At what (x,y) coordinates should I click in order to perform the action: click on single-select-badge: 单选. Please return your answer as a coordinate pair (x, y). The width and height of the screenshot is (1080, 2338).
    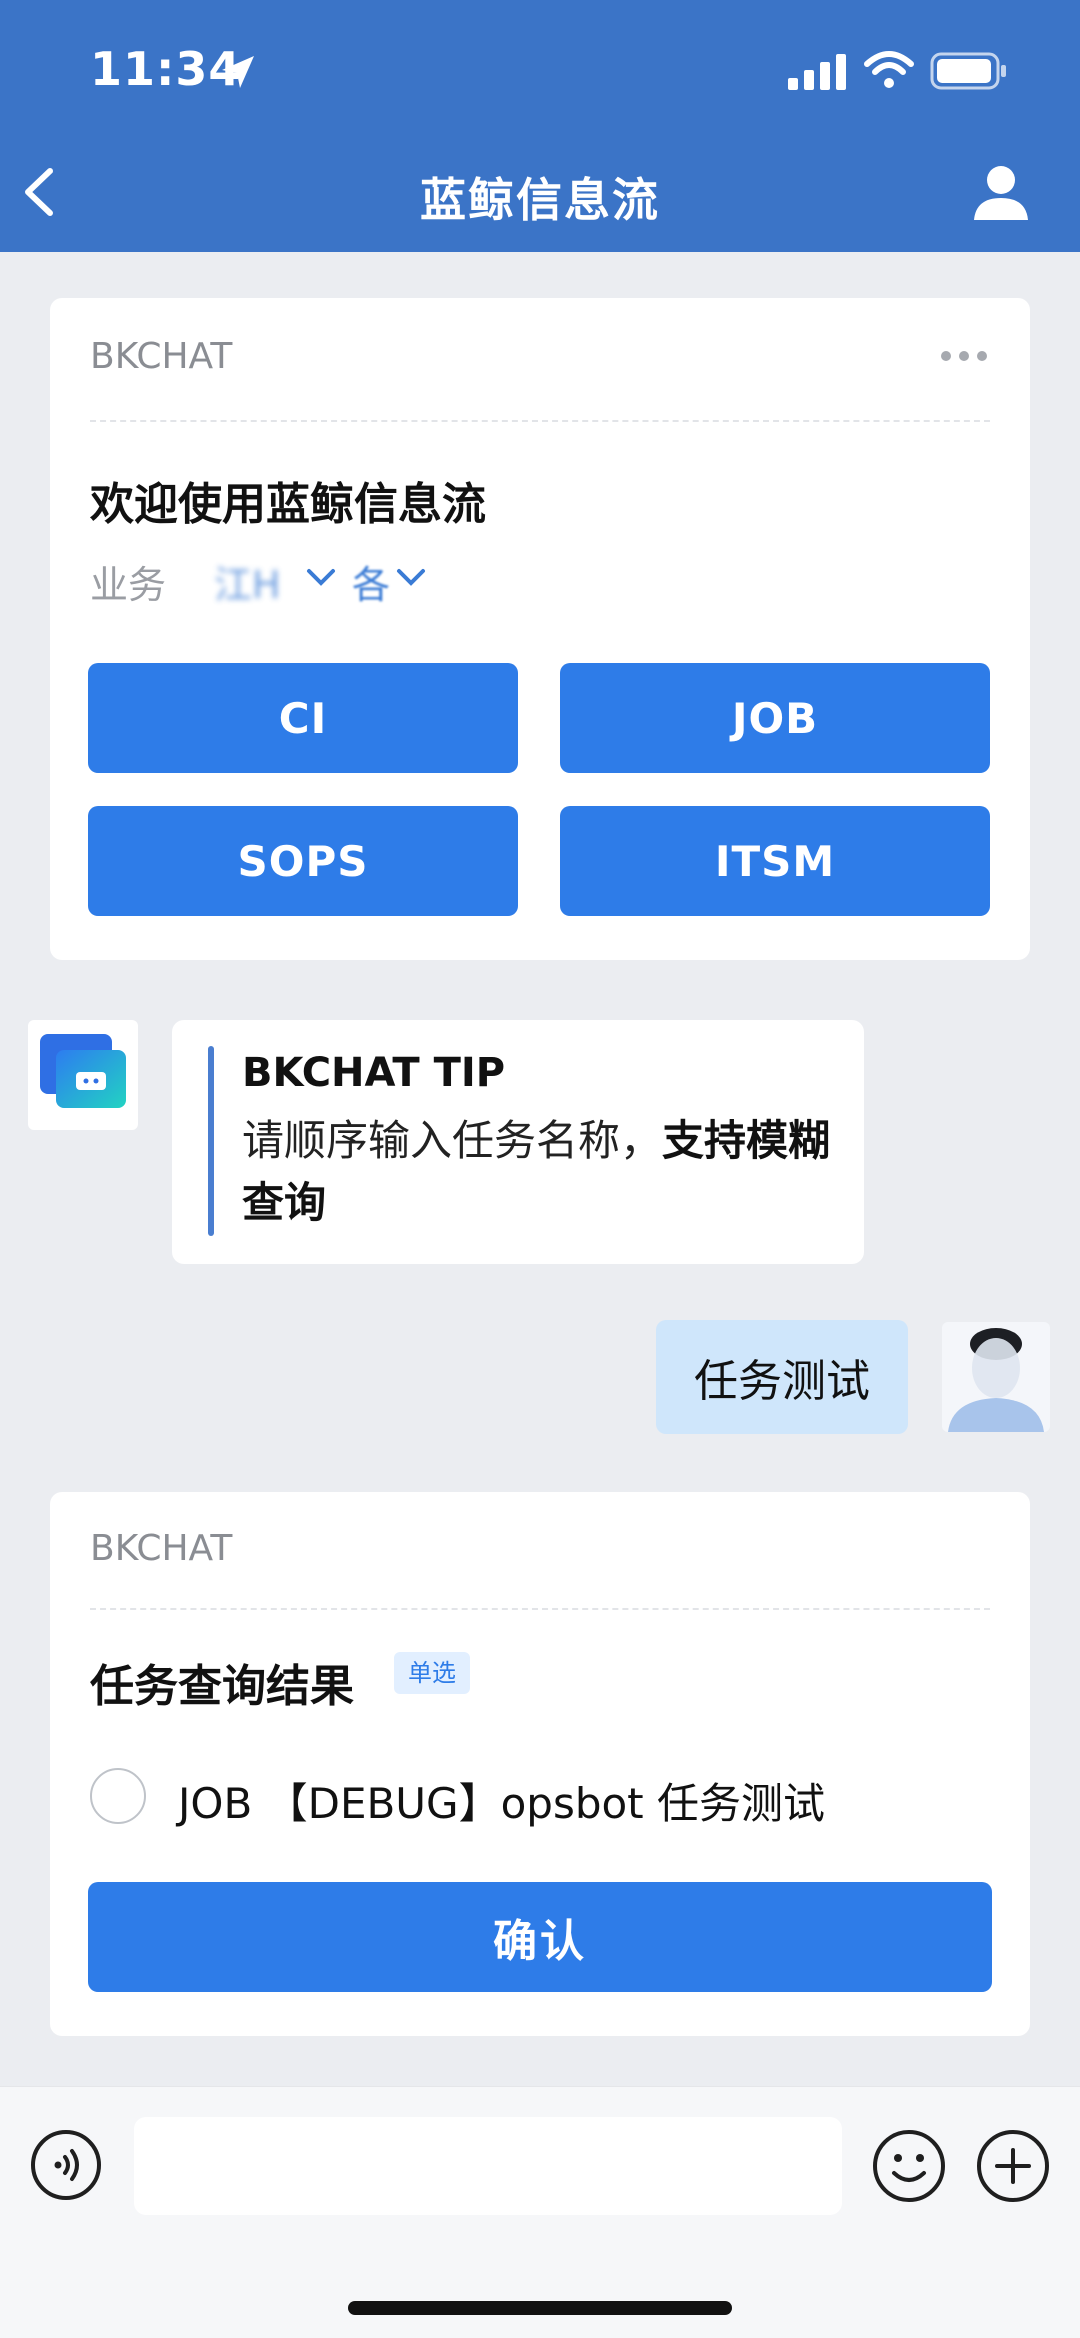
    Looking at the image, I should click on (432, 1673).